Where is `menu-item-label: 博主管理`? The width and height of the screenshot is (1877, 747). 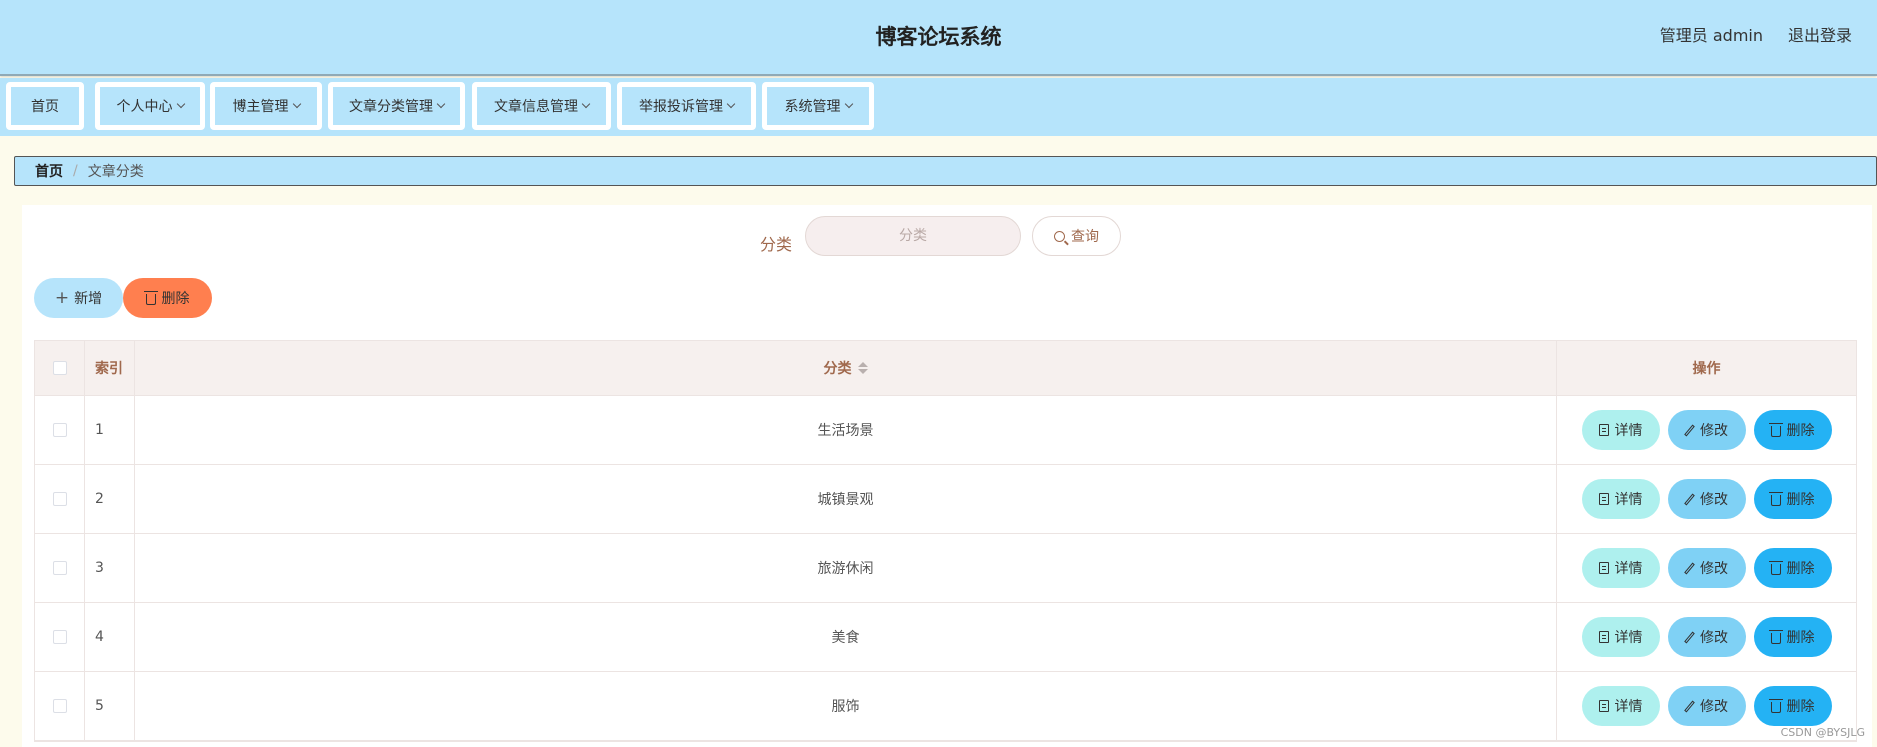
menu-item-label: 博主管理 is located at coordinates (260, 107).